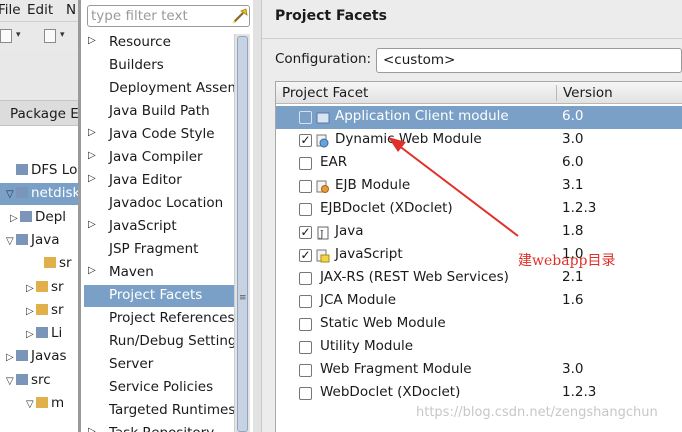 Image resolution: width=682 pixels, height=432 pixels. What do you see at coordinates (240, 16) in the screenshot?
I see `clear-filter-icon` at bounding box center [240, 16].